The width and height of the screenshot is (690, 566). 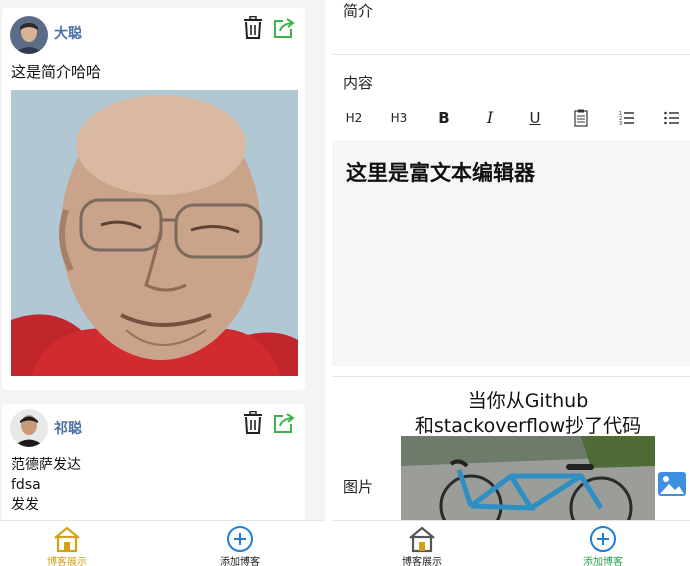 What do you see at coordinates (528, 479) in the screenshot?
I see `bicycle-photo` at bounding box center [528, 479].